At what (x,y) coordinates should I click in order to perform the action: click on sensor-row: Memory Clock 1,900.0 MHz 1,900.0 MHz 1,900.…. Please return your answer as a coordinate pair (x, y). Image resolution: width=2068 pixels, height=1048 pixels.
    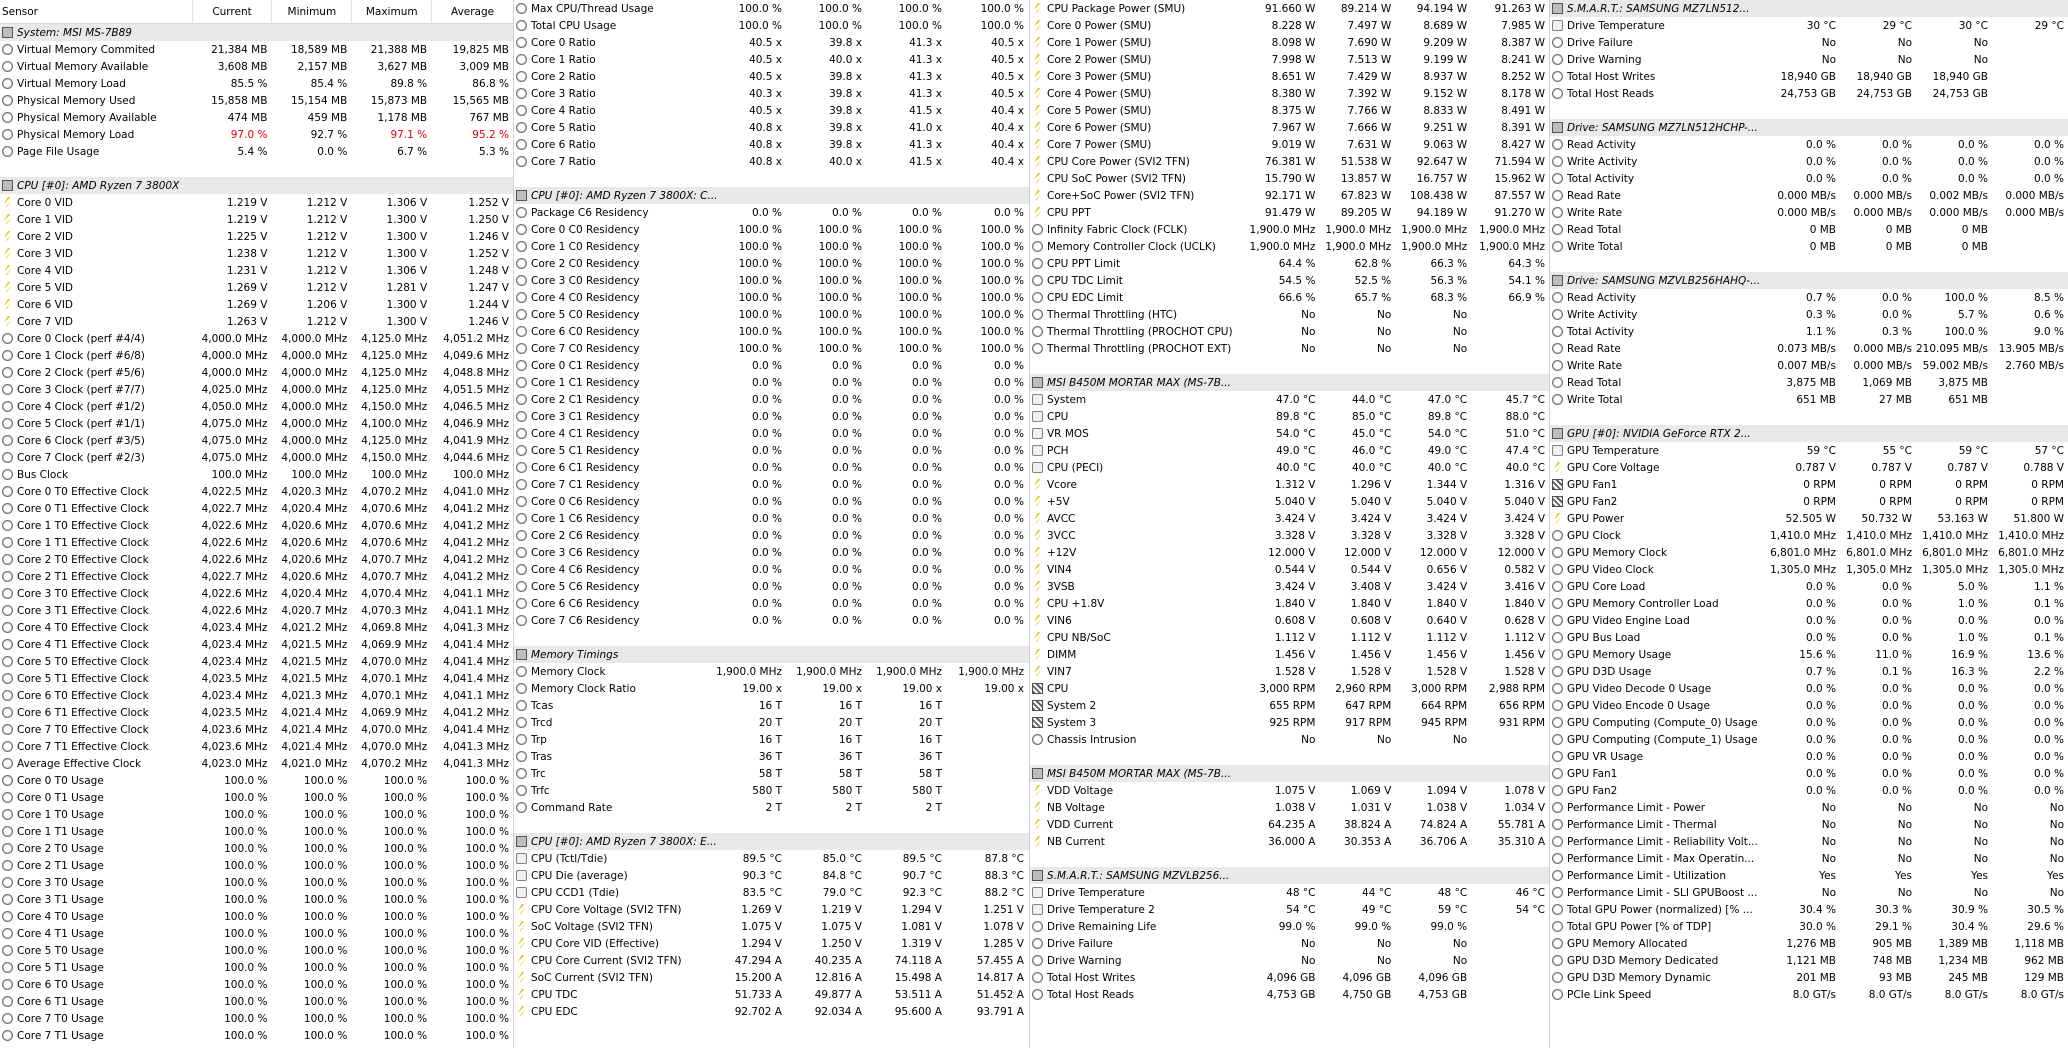
    Looking at the image, I should click on (771, 671).